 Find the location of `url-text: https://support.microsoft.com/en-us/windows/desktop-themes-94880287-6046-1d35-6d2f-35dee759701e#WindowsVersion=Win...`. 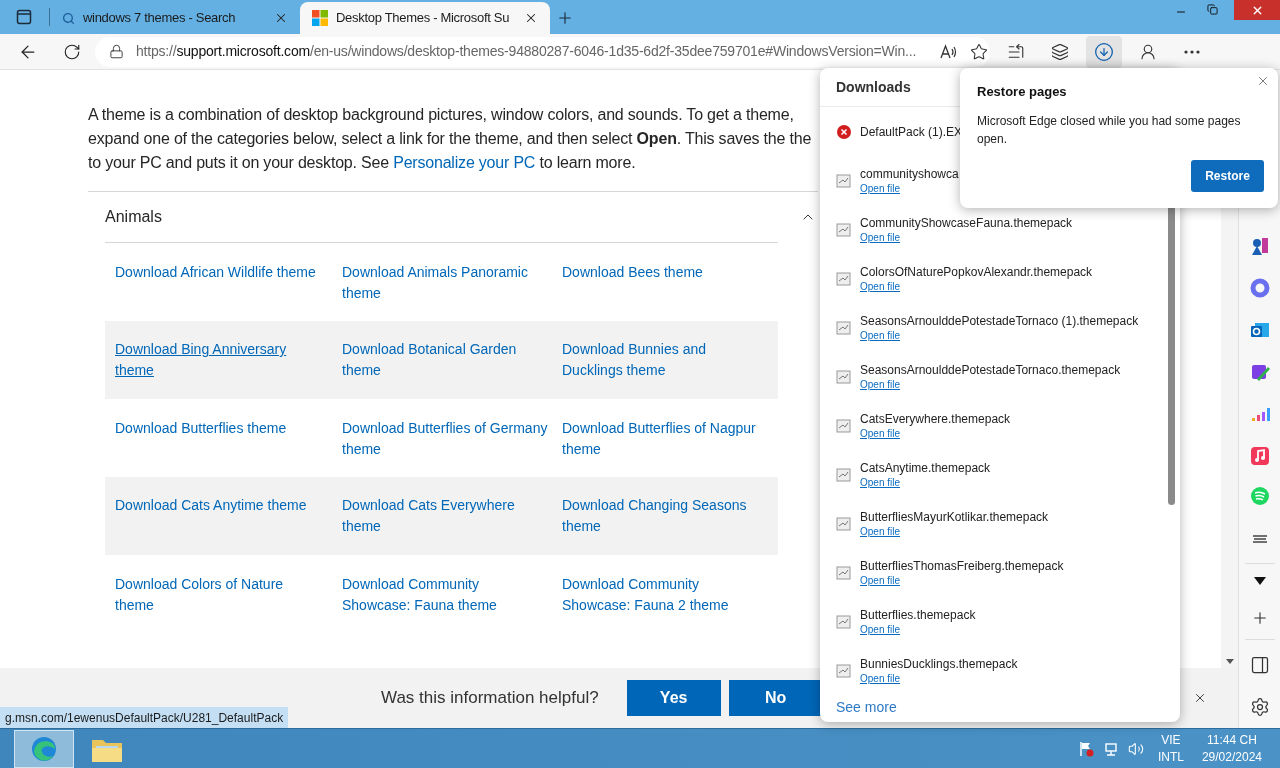

url-text: https://support.microsoft.com/en-us/windows/desktop-themes-94880287-6046-1d35-6d2f-35dee759701e#WindowsVersion=Win... is located at coordinates (526, 51).